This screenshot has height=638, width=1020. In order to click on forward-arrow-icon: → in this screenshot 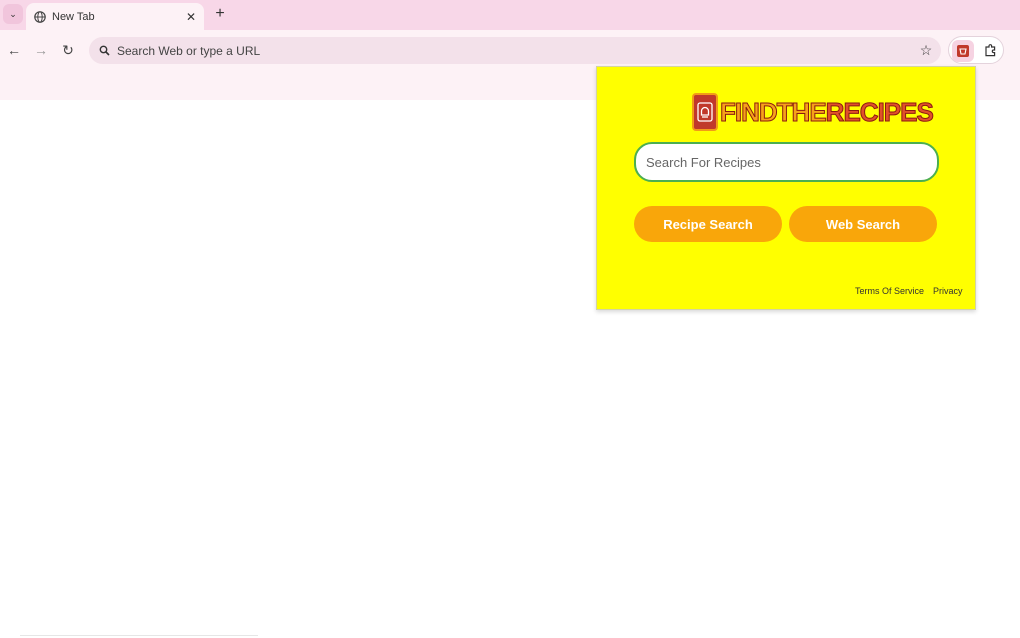, I will do `click(41, 50)`.